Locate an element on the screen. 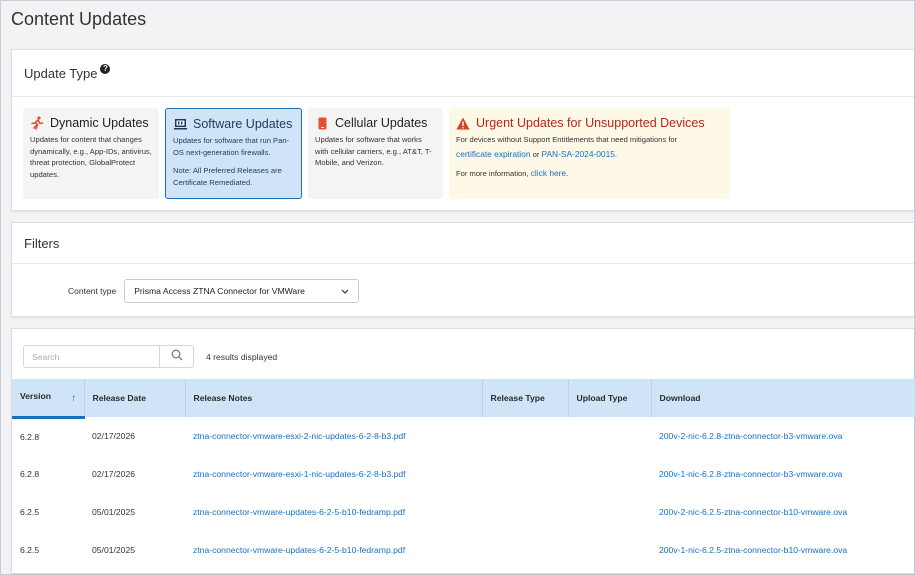 This screenshot has width=915, height=575. firewall-chip-icon is located at coordinates (180, 124).